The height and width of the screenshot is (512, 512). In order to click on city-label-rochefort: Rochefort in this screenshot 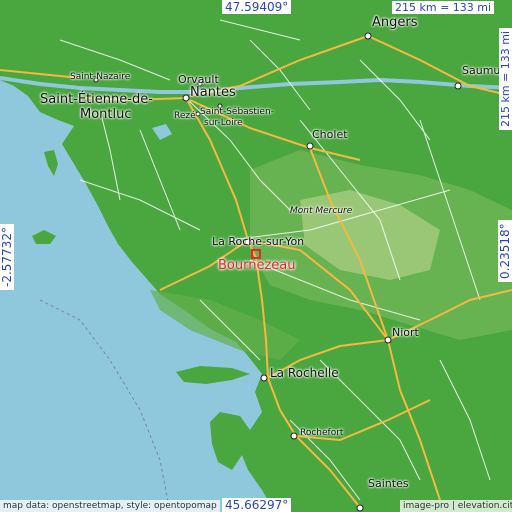, I will do `click(322, 433)`.